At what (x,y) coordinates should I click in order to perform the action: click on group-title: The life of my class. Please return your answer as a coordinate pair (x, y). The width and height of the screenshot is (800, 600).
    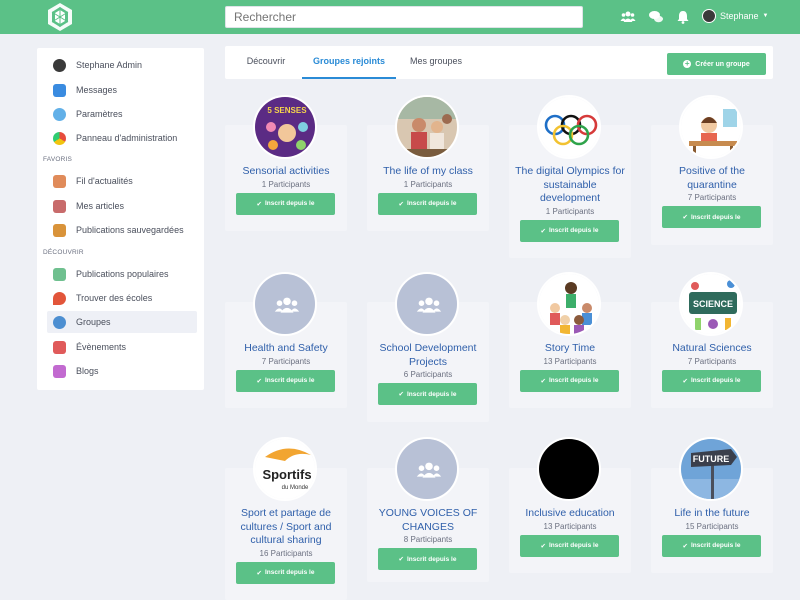
    Looking at the image, I should click on (428, 172).